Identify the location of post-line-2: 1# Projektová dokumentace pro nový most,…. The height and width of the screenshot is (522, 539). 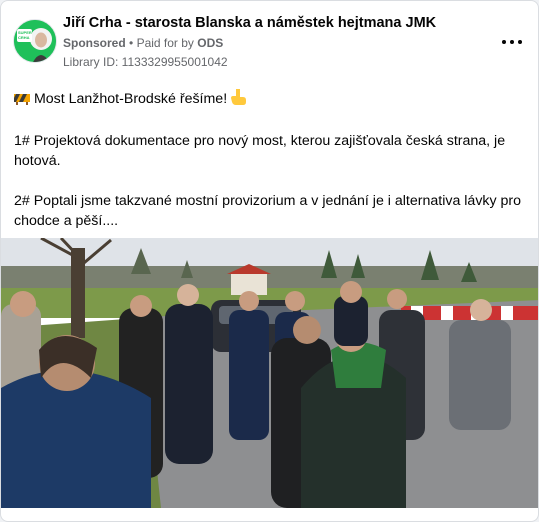
(260, 151).